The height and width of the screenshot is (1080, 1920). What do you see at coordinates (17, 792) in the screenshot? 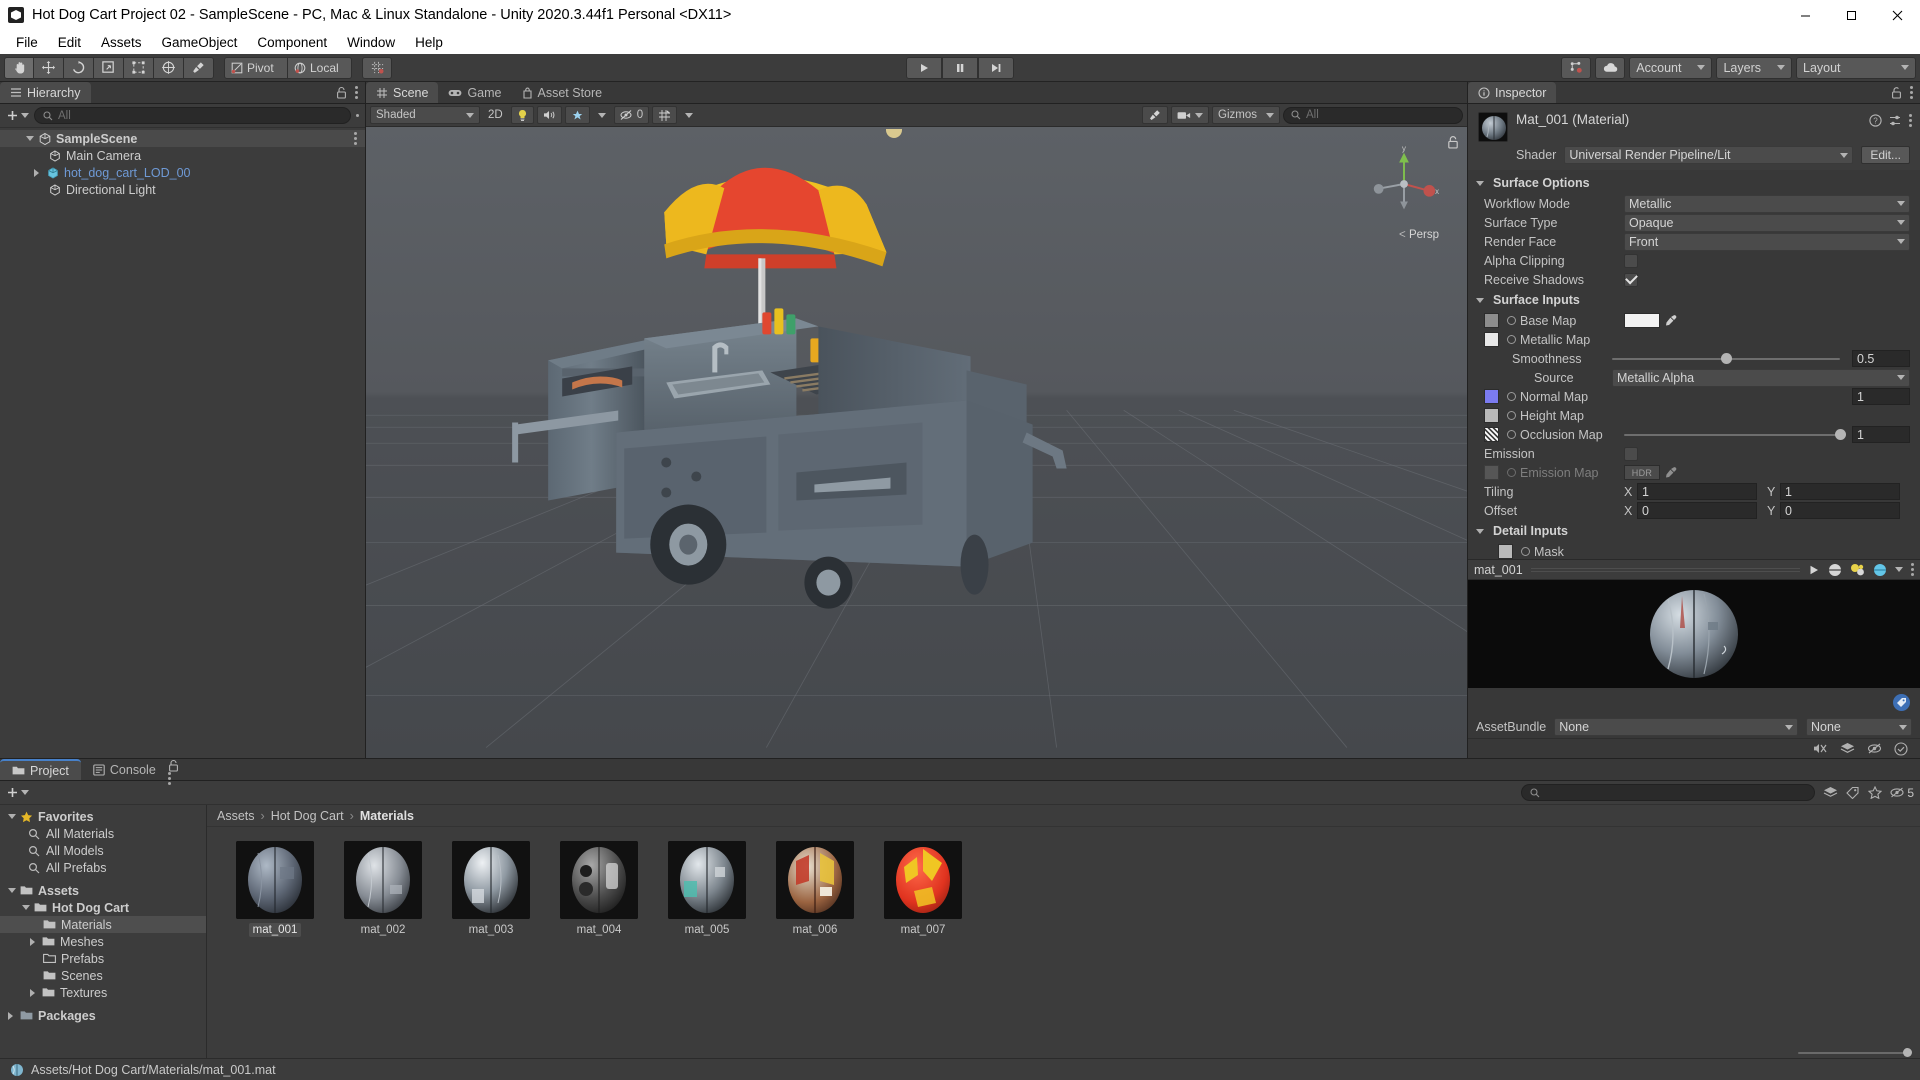
I see `create-asset-button` at bounding box center [17, 792].